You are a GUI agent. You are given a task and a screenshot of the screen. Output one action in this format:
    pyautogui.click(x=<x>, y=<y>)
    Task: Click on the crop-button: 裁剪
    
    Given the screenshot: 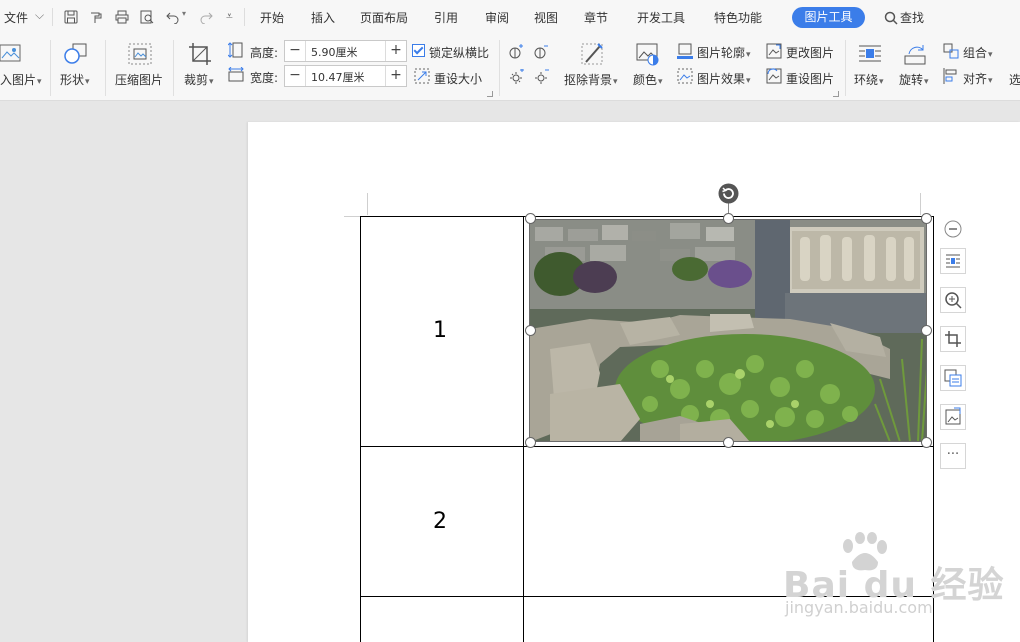 What is the action you would take?
    pyautogui.click(x=199, y=79)
    